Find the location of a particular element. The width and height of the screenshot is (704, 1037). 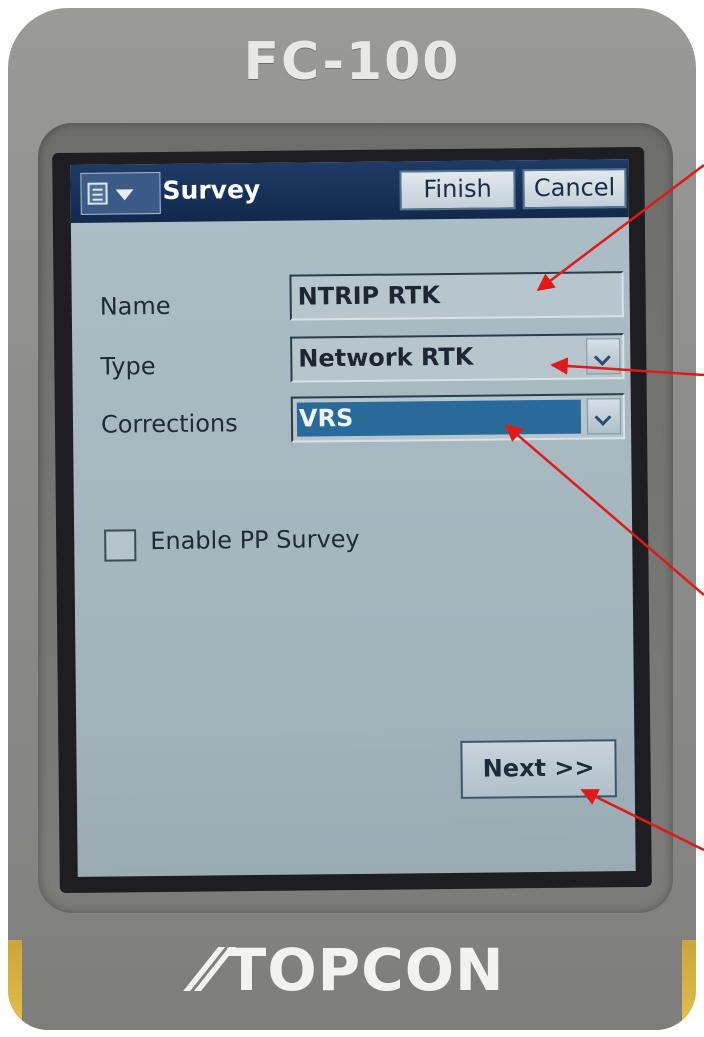

type-select-value: Network RTK is located at coordinates (386, 357).